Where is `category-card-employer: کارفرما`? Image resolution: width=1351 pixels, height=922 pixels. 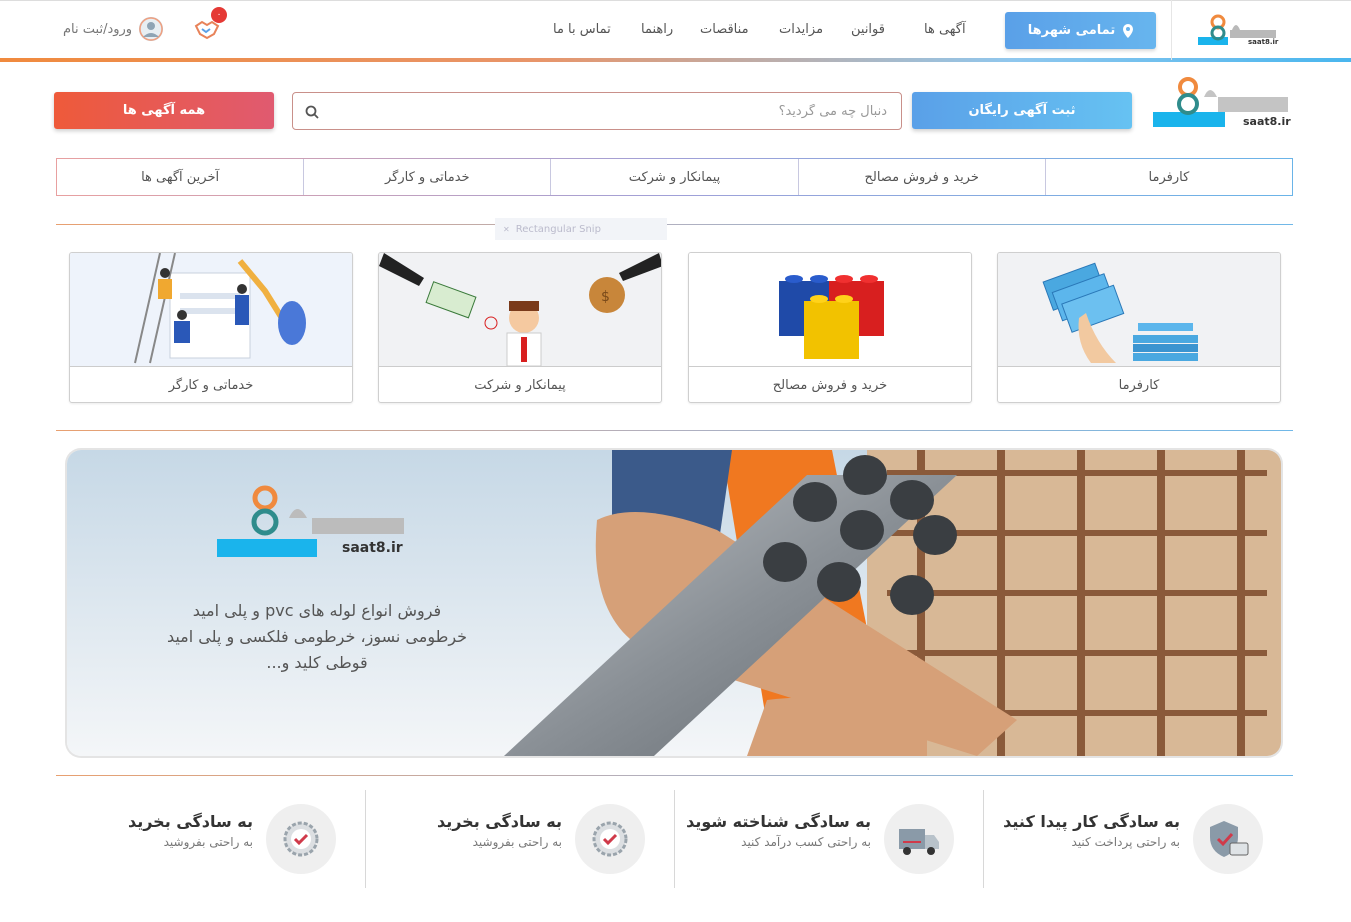 category-card-employer: کارفرما is located at coordinates (1139, 327).